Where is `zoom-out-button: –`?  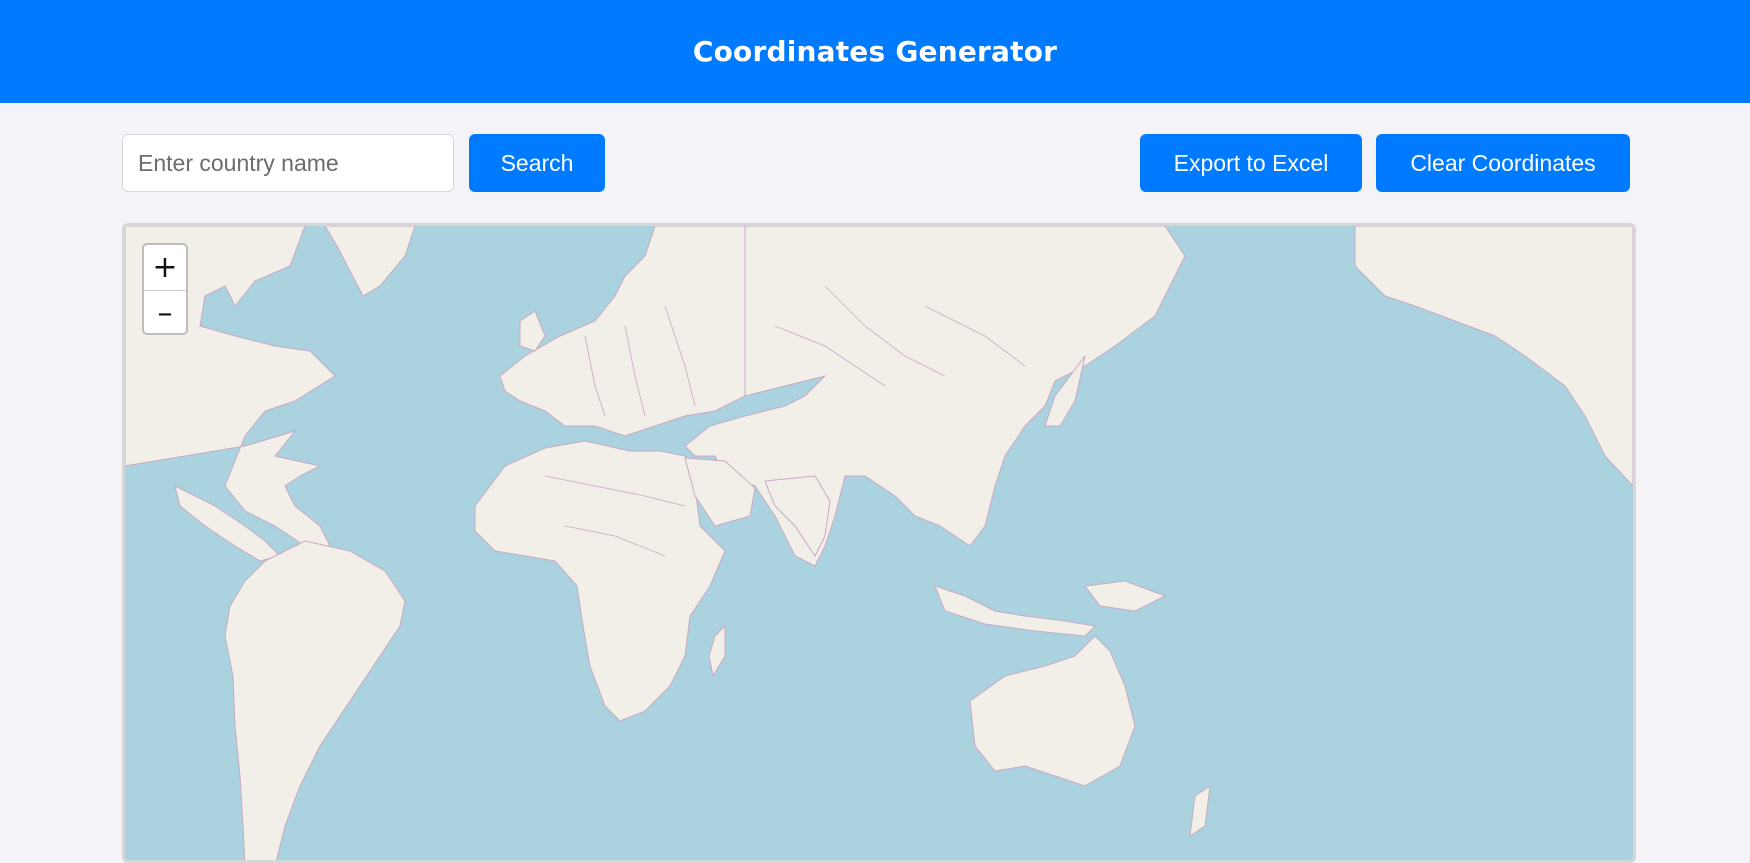 zoom-out-button: – is located at coordinates (165, 312).